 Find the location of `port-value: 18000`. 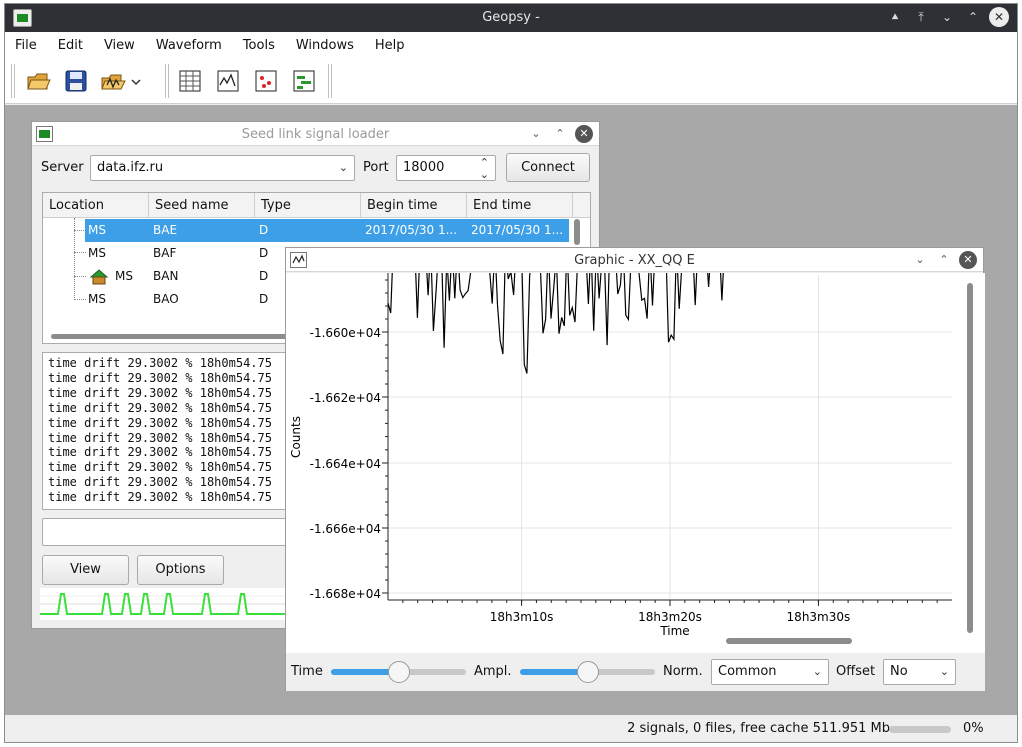

port-value: 18000 is located at coordinates (424, 167).